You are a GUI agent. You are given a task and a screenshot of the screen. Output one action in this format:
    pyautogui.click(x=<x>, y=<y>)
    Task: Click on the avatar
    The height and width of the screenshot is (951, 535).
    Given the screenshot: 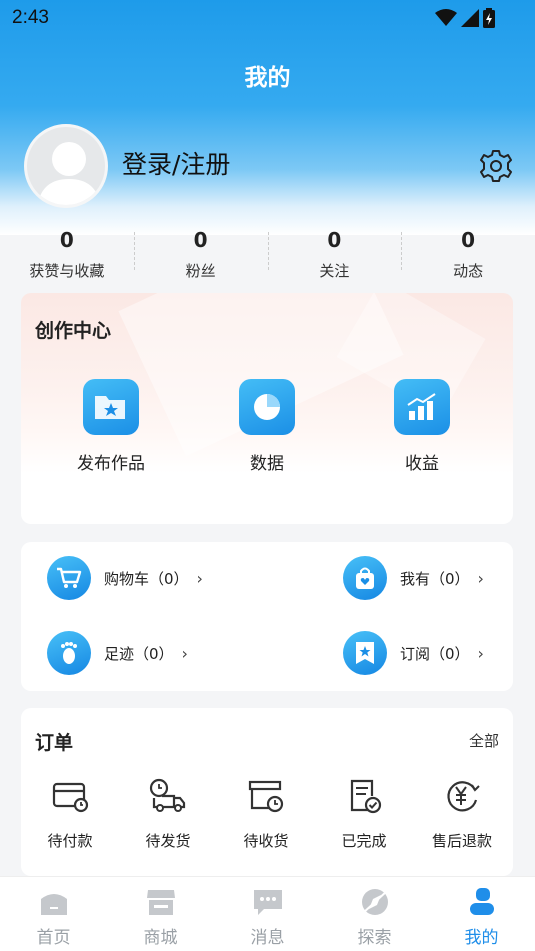 What is the action you would take?
    pyautogui.click(x=66, y=166)
    